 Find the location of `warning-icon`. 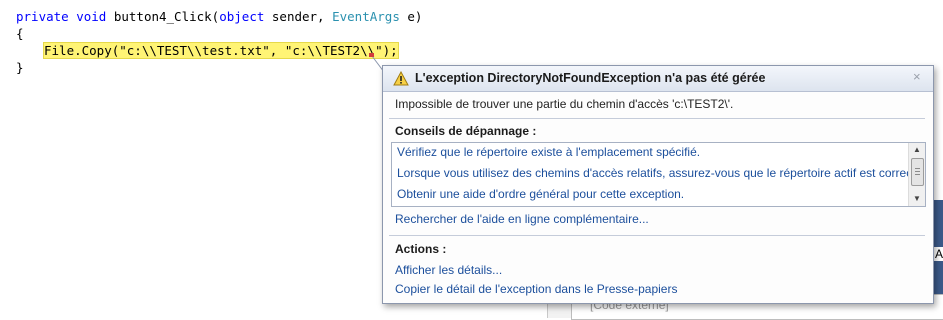

warning-icon is located at coordinates (401, 78).